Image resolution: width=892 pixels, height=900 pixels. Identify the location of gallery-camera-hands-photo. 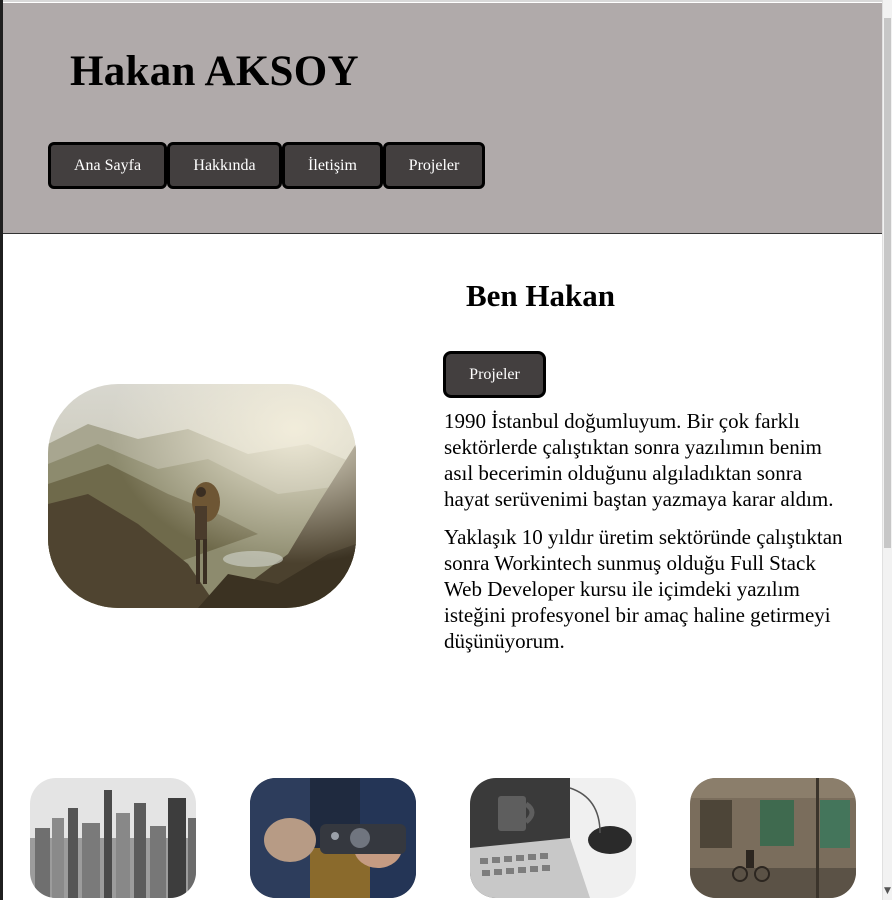
(333, 838).